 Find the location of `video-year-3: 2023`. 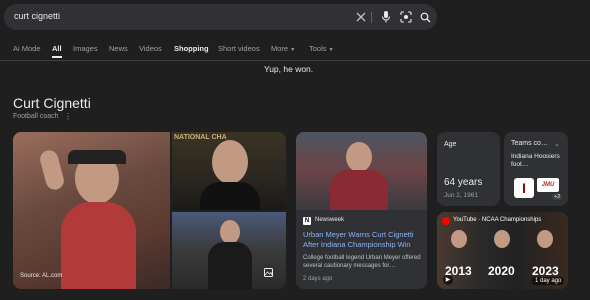

video-year-3: 2023 is located at coordinates (545, 271).